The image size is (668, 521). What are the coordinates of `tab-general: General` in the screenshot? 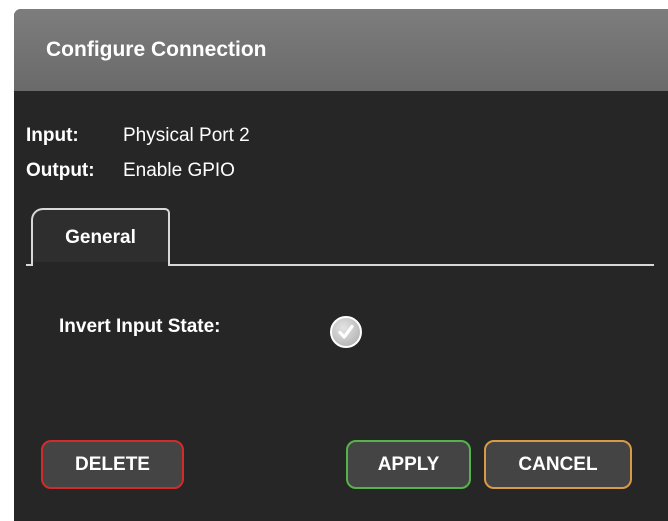 It's located at (100, 236).